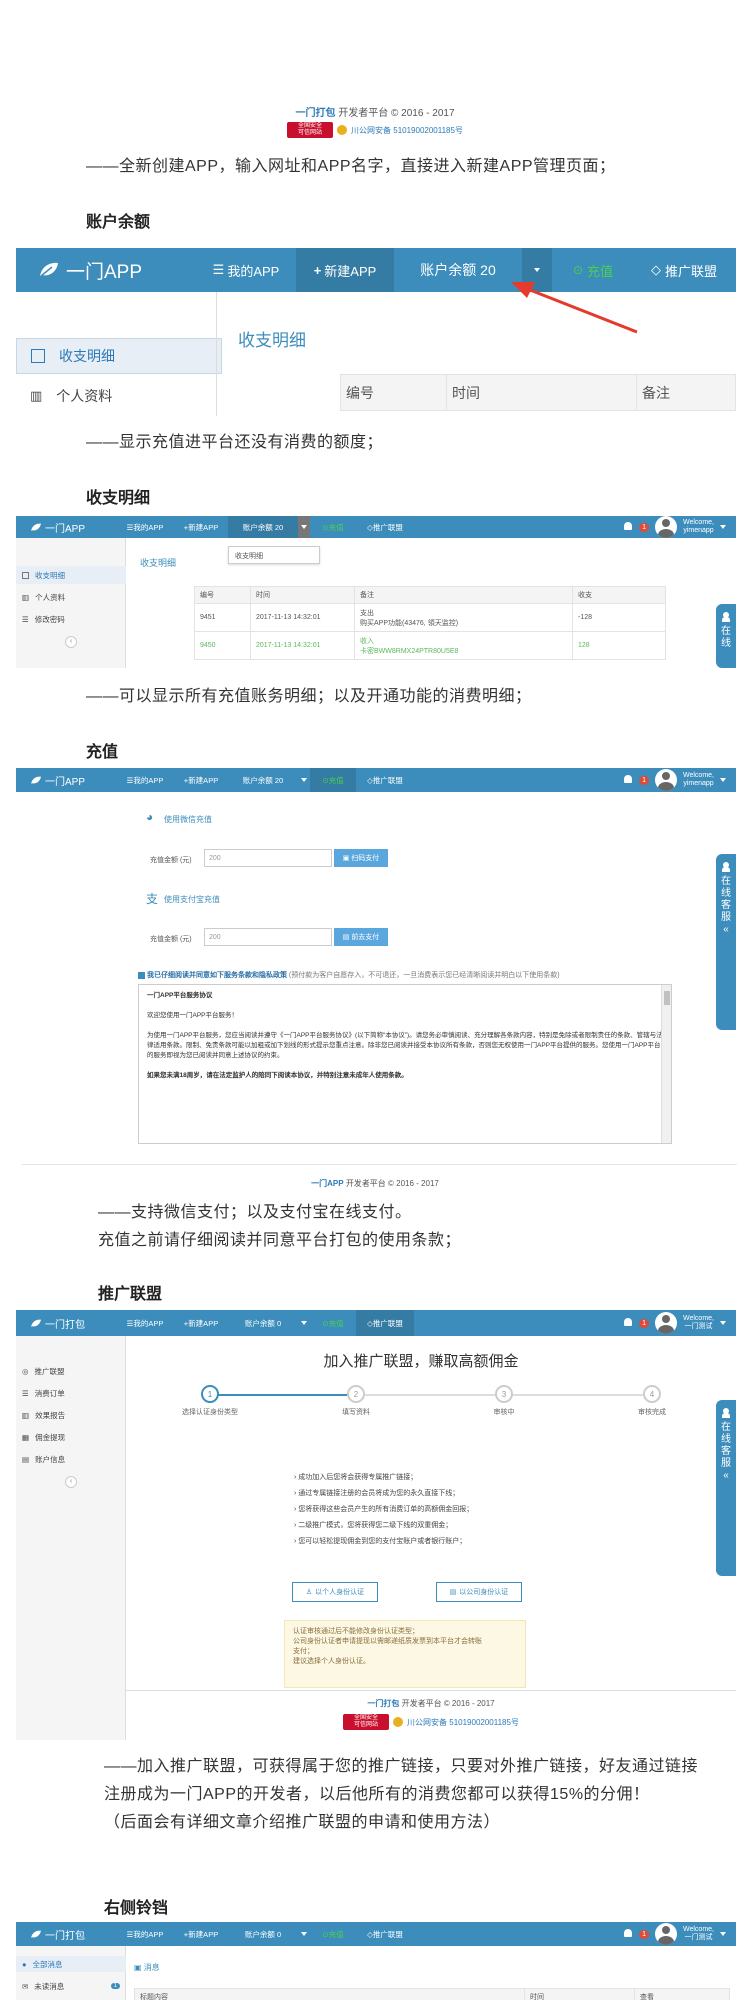  What do you see at coordinates (50, 597) in the screenshot?
I see `sidebar-item-label: 个人资料` at bounding box center [50, 597].